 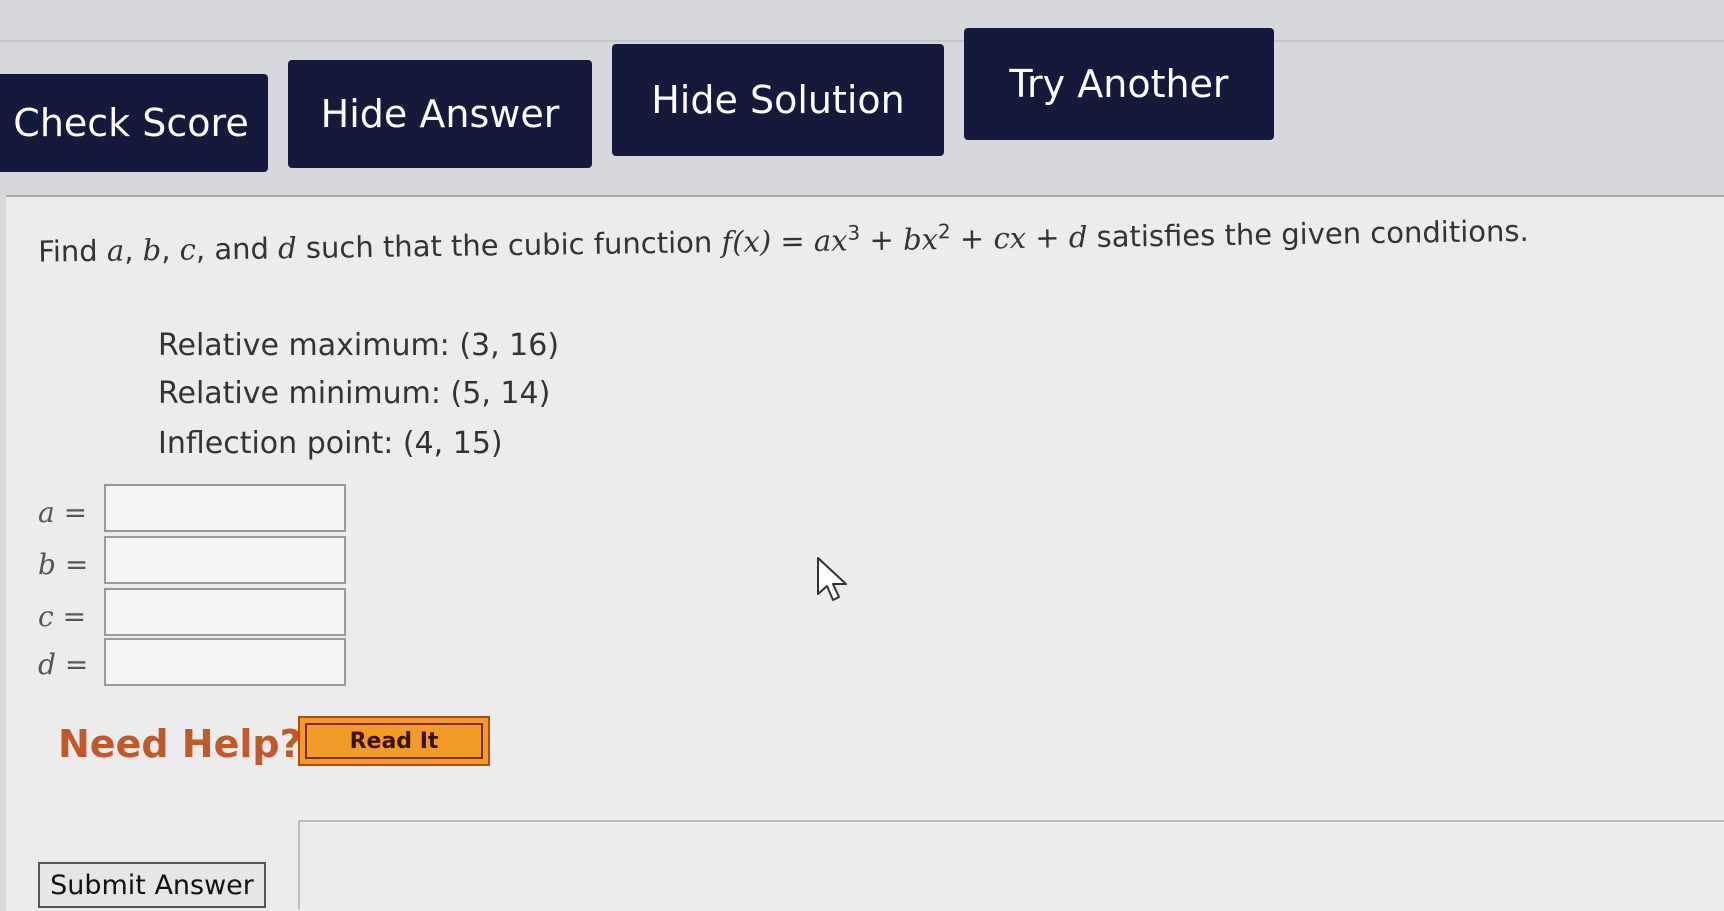 I want to click on answer-input-b, so click(x=225, y=560).